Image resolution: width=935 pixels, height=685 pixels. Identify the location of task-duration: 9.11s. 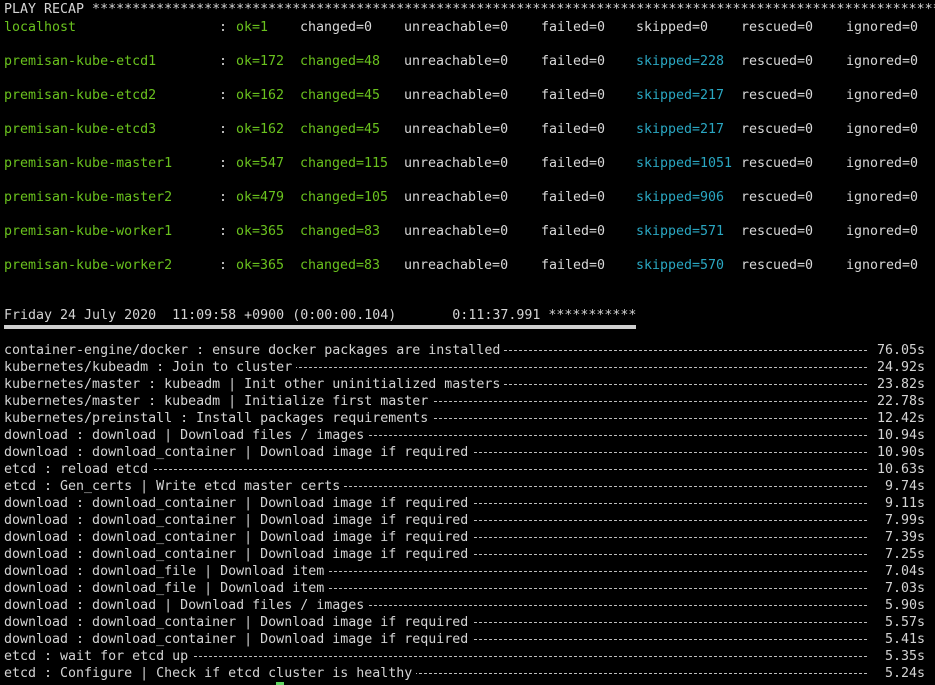
(902, 503).